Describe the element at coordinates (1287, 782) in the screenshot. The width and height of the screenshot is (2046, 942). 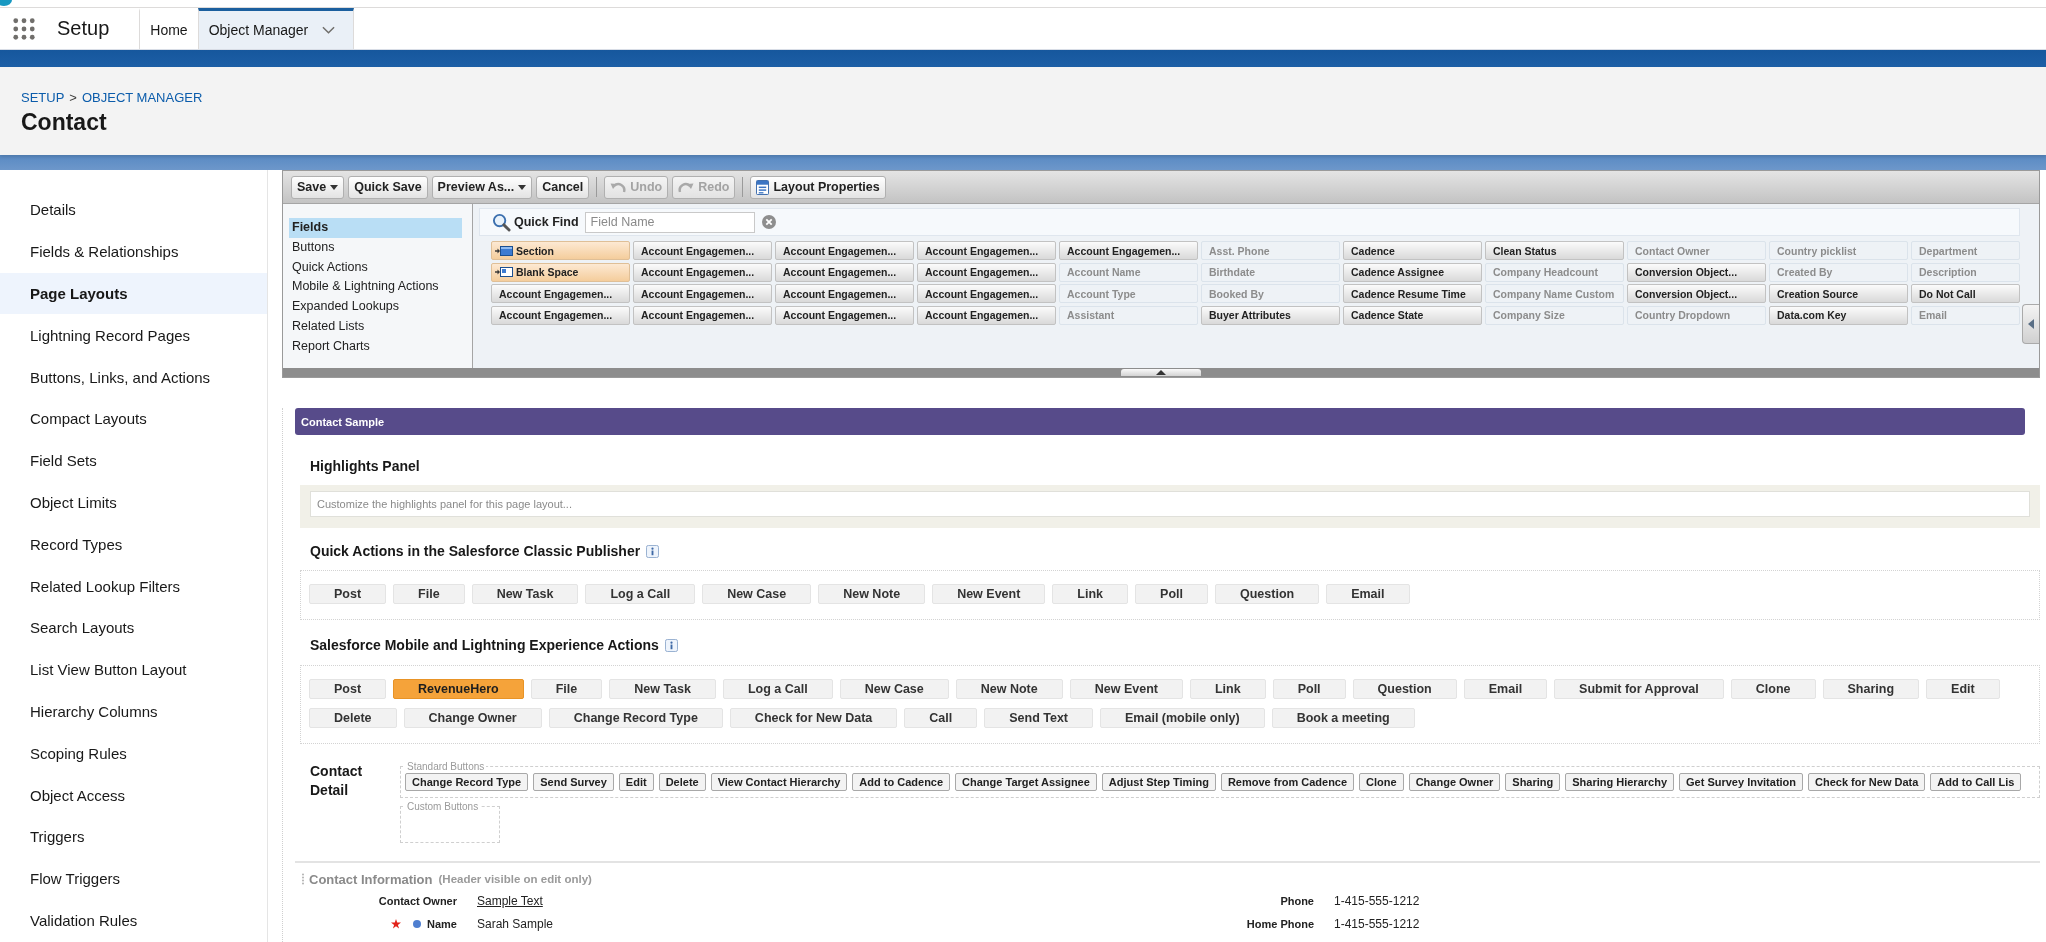
I see `detail-button: Remove from Cadence` at that location.